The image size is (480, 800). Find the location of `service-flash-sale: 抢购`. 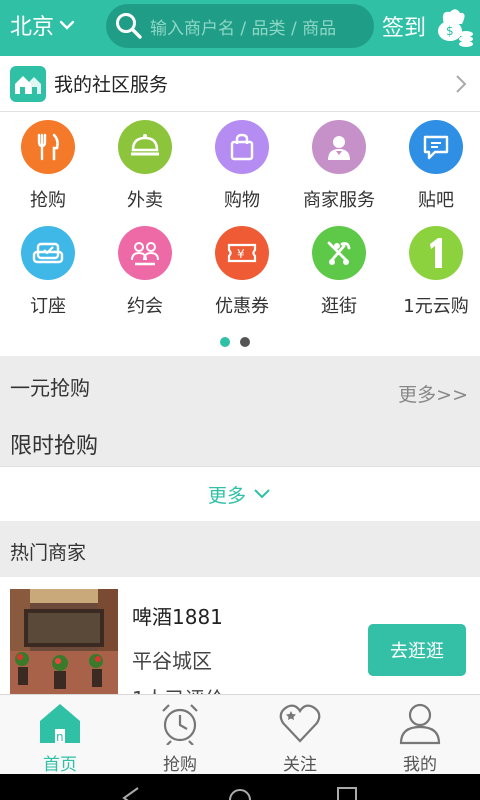

service-flash-sale: 抢购 is located at coordinates (48, 165).